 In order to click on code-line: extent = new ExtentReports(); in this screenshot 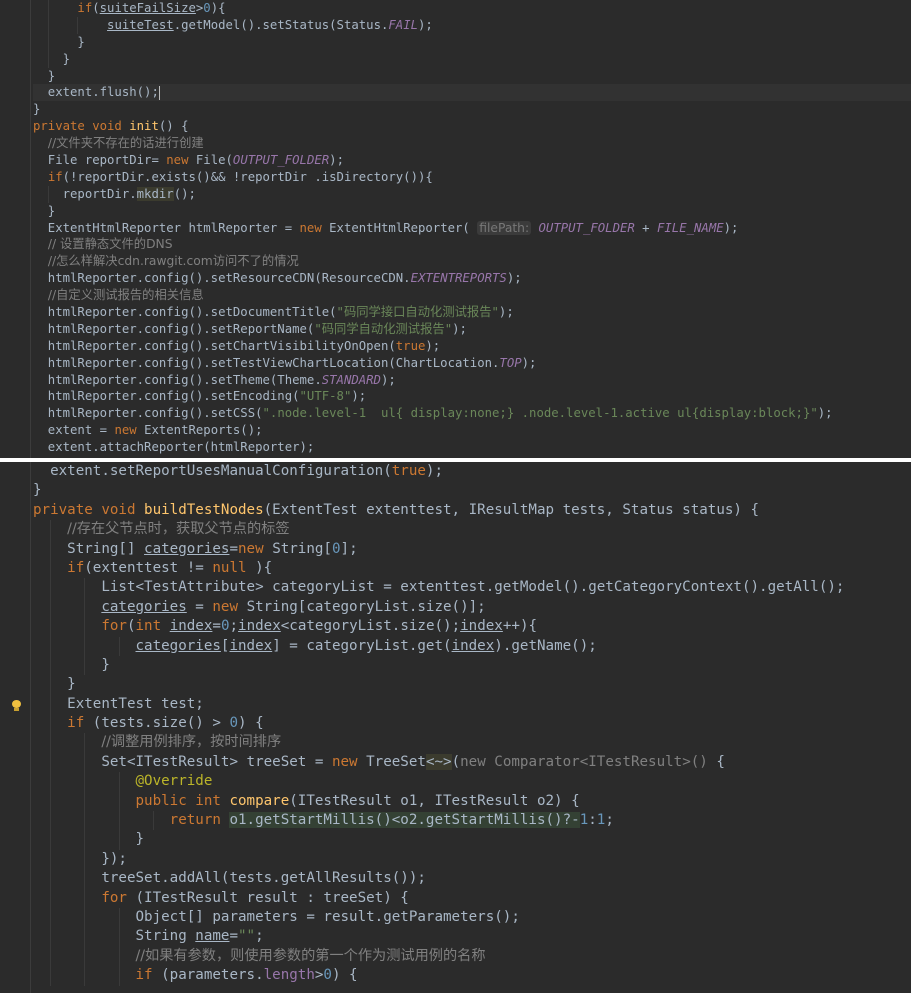, I will do `click(472, 430)`.